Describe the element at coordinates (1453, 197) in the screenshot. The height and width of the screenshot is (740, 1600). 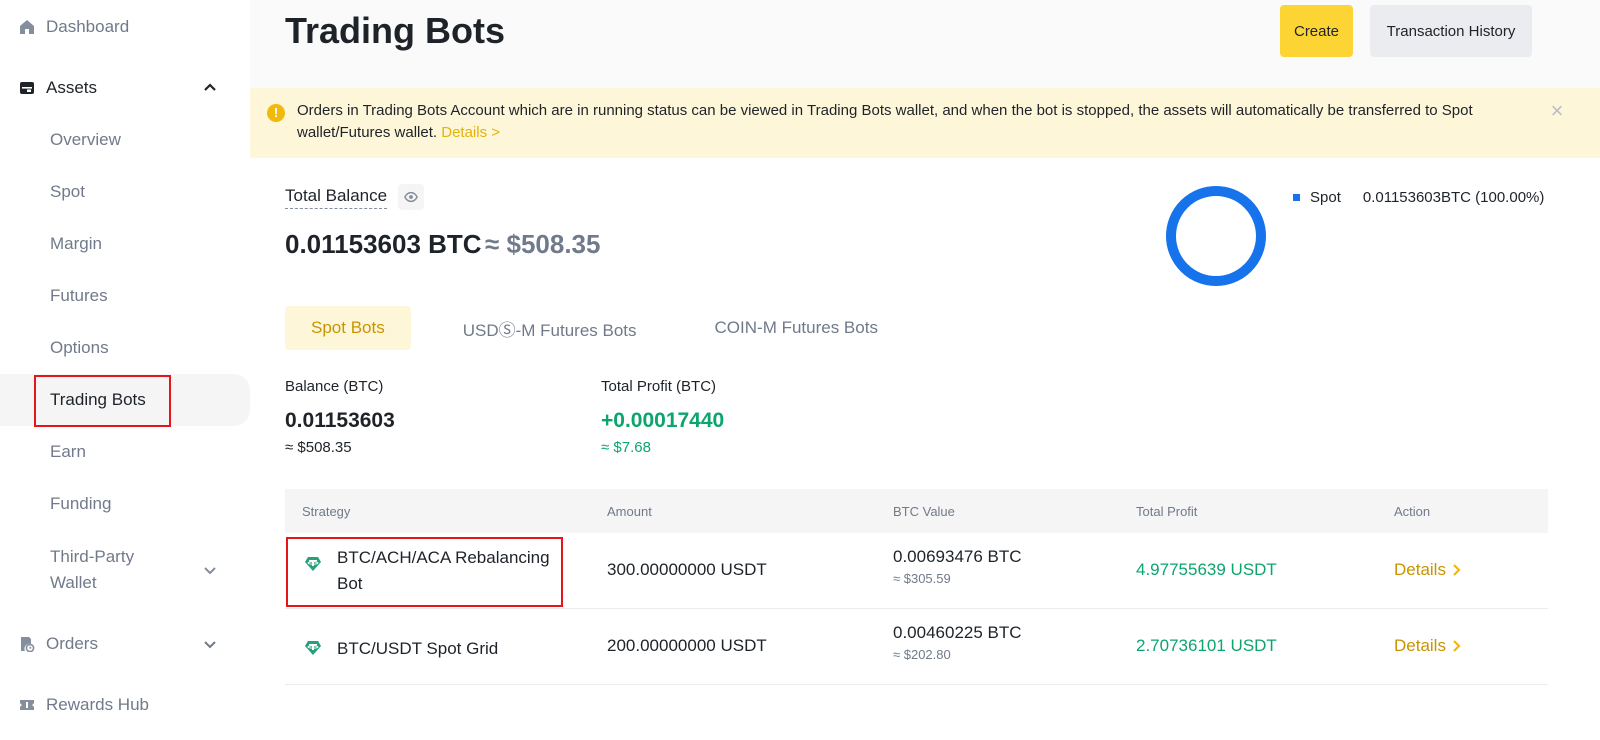
I see `legend-value: 0.01153603BTC (100.00%)` at that location.